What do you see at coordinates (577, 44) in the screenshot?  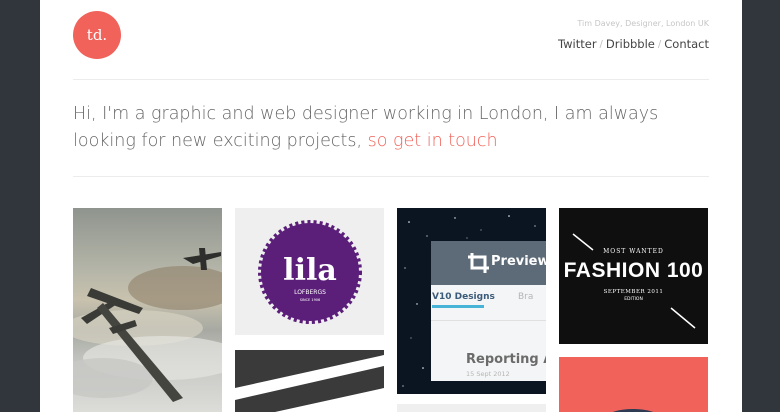 I see `nav-twitter: Twitter` at bounding box center [577, 44].